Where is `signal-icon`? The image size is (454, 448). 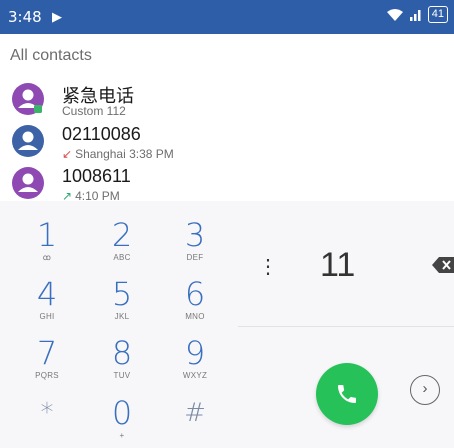 signal-icon is located at coordinates (415, 15).